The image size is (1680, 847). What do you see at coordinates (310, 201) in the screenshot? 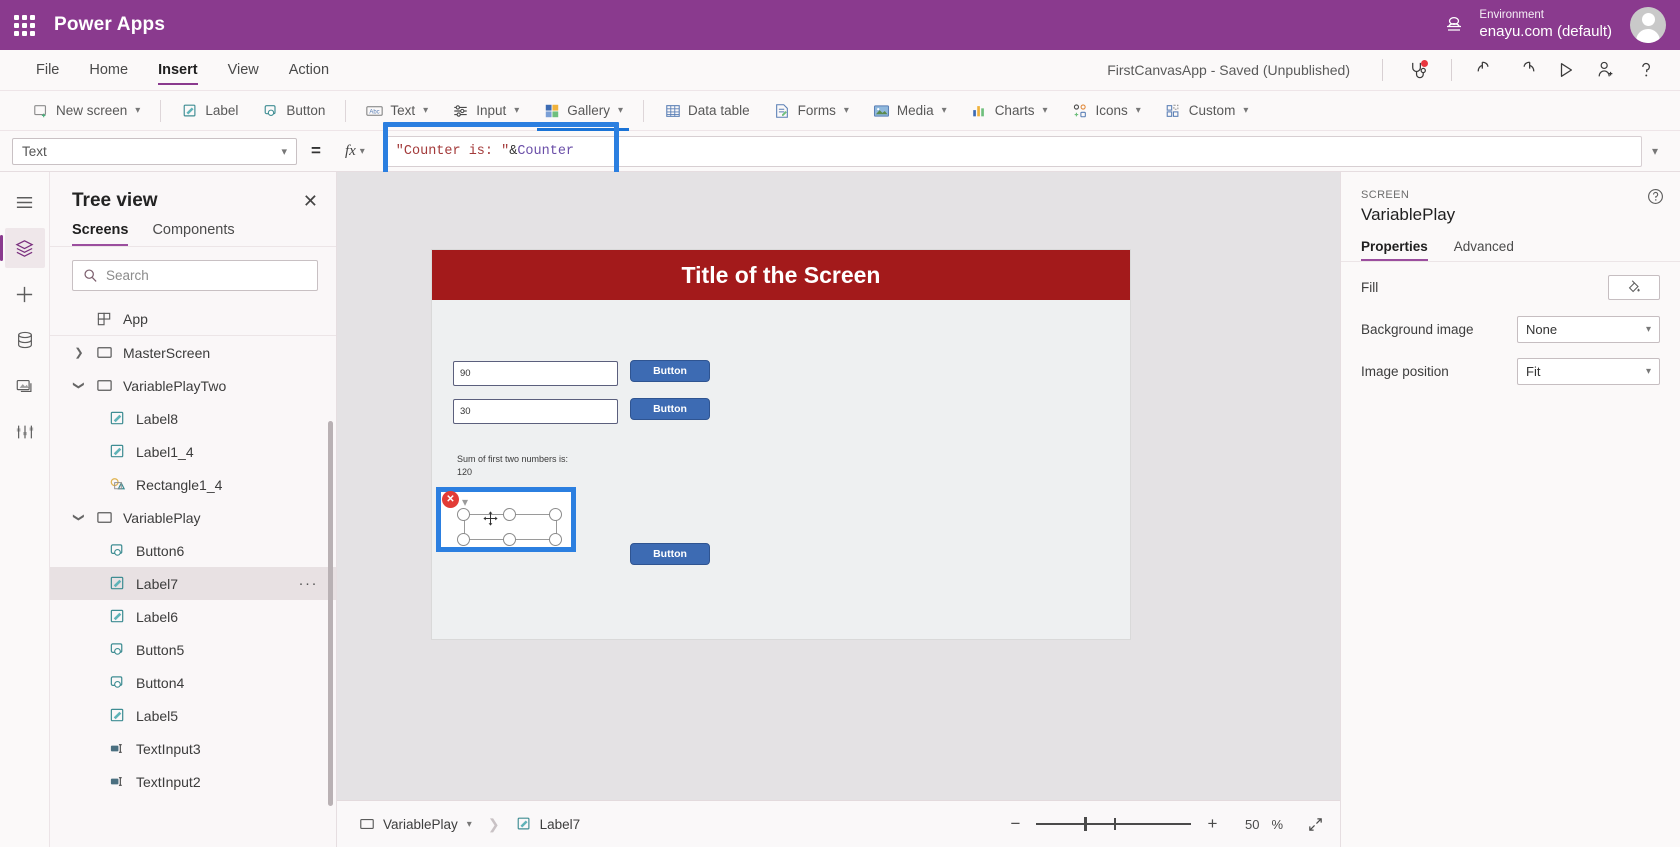
I see `close-icon: ✕` at bounding box center [310, 201].